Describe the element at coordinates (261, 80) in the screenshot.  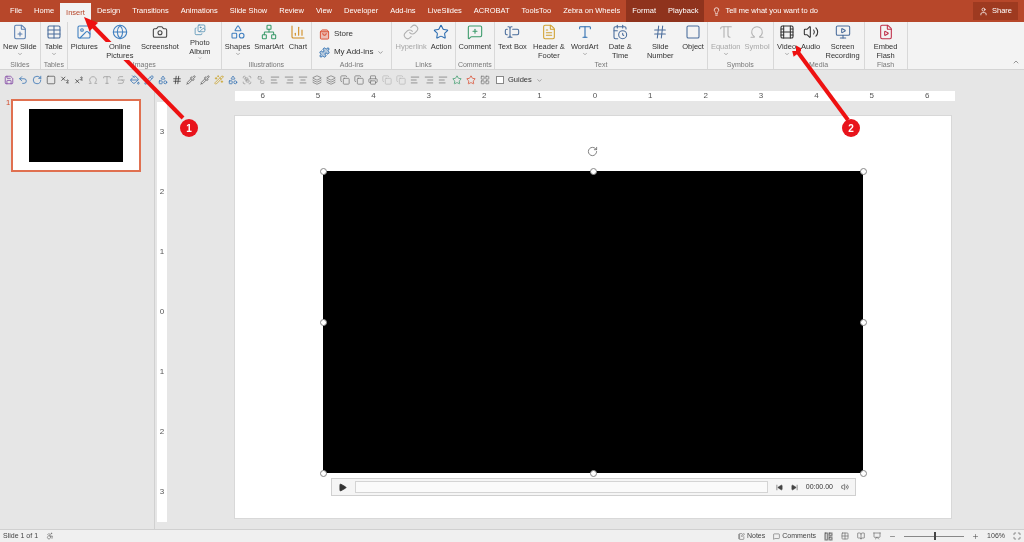
I see `ungroup-icon` at that location.